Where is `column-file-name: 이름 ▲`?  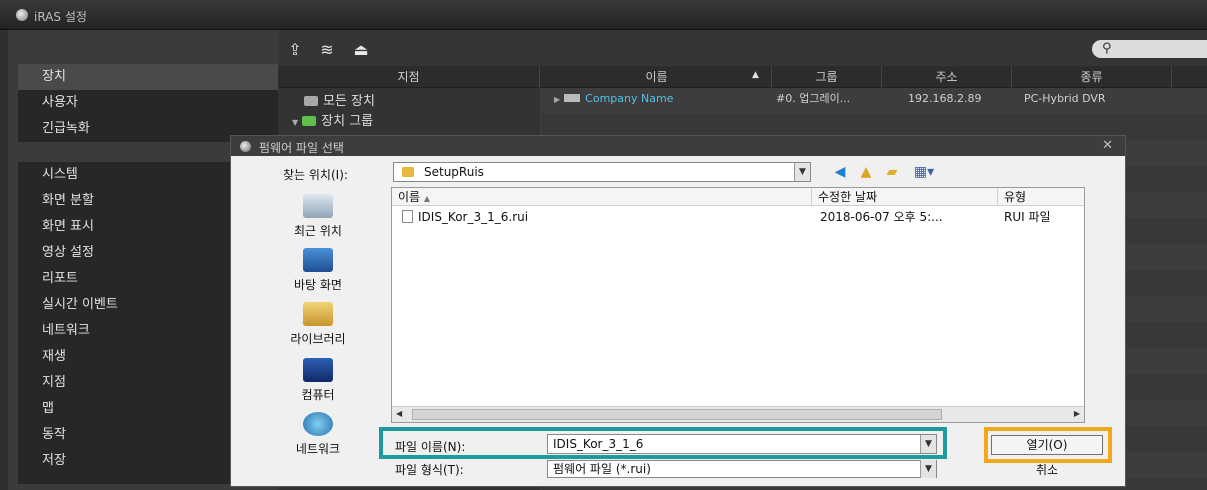
column-file-name: 이름 ▲ is located at coordinates (602, 197).